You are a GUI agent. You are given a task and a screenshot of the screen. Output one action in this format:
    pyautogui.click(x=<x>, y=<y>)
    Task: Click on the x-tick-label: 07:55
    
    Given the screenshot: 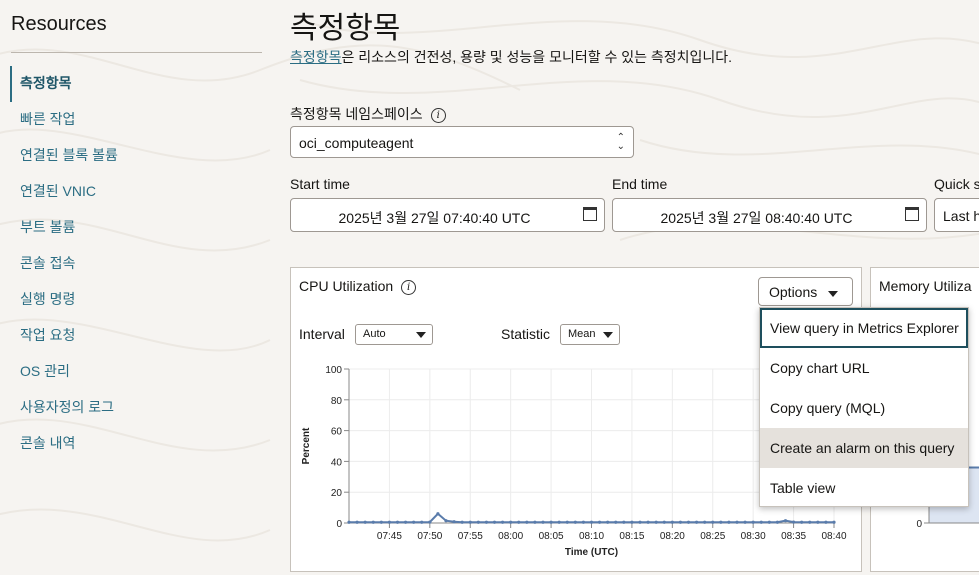 What is the action you would take?
    pyautogui.click(x=470, y=536)
    